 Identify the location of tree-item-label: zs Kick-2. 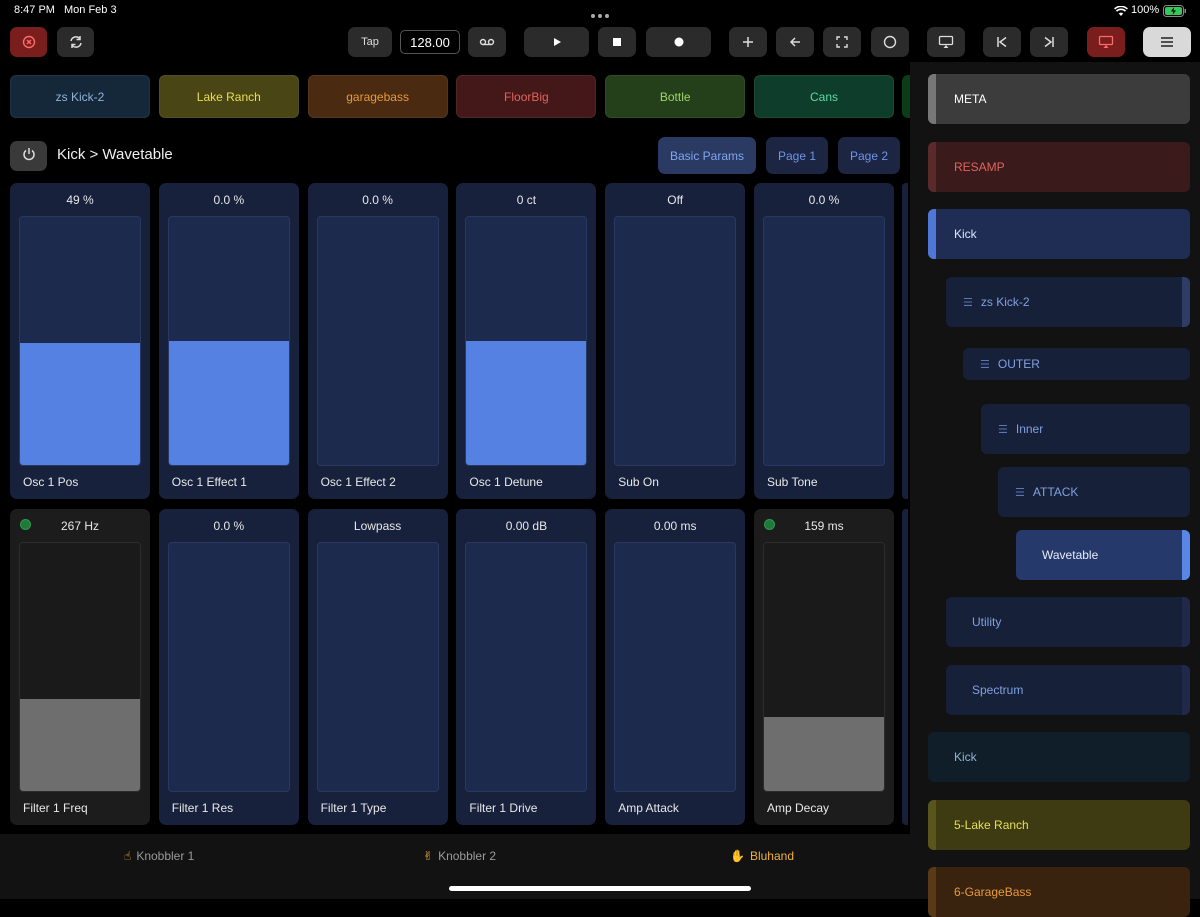
(1005, 302).